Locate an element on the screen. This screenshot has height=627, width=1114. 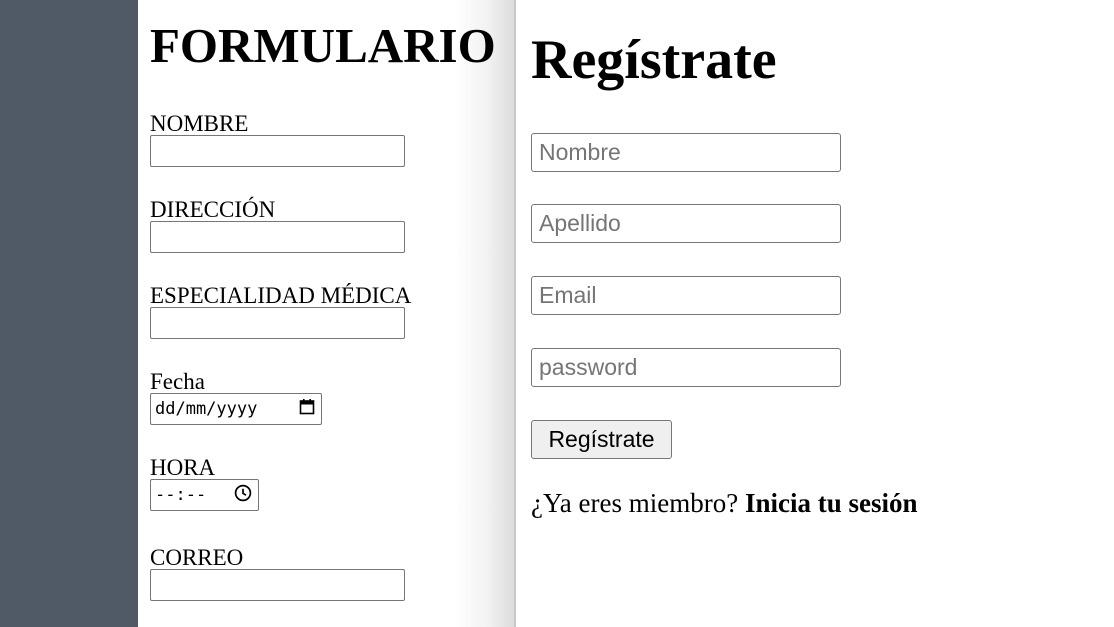
field-fecha: Fecha dd/mm/yyyy is located at coordinates (236, 397).